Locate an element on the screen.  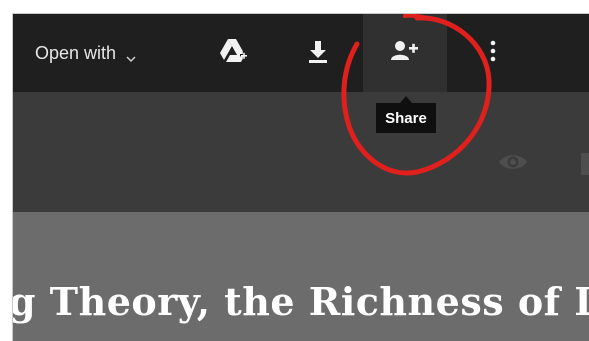
share-tooltip: Share is located at coordinates (406, 114).